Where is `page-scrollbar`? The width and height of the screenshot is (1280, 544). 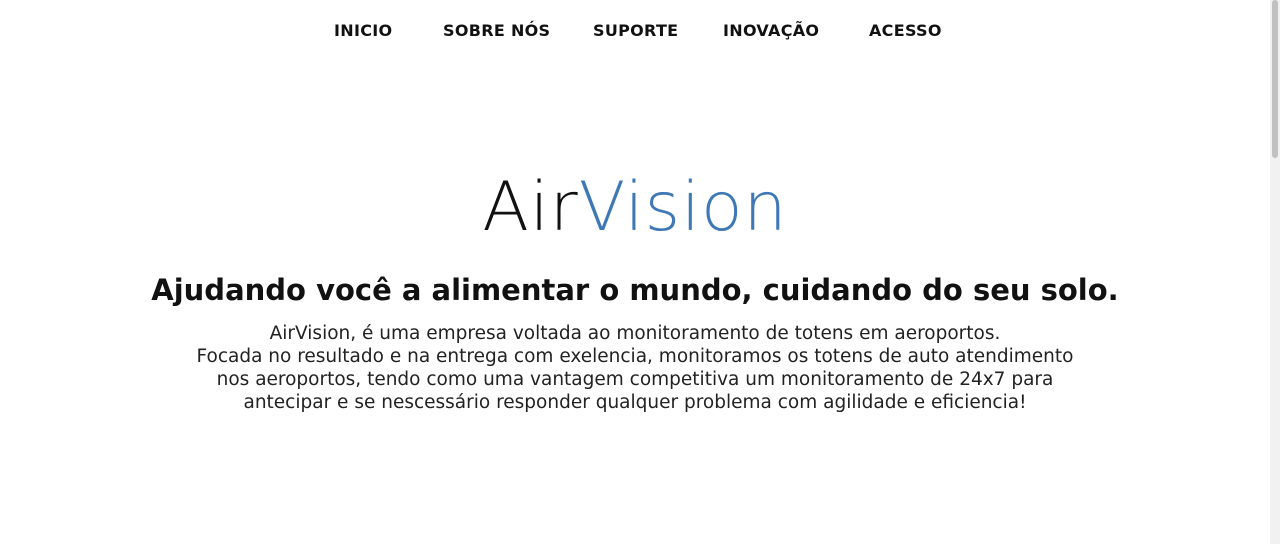 page-scrollbar is located at coordinates (1275, 272).